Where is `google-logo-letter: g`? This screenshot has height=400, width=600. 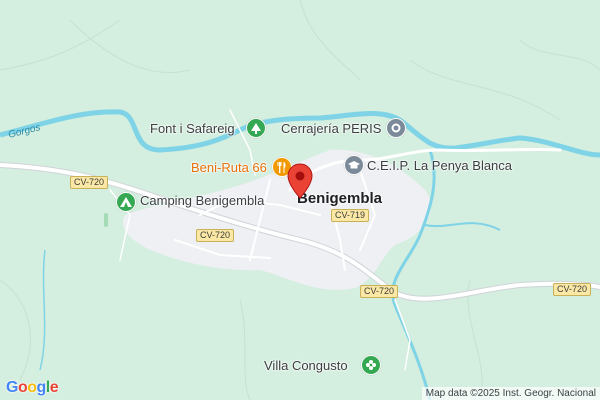 google-logo-letter: g is located at coordinates (41, 387).